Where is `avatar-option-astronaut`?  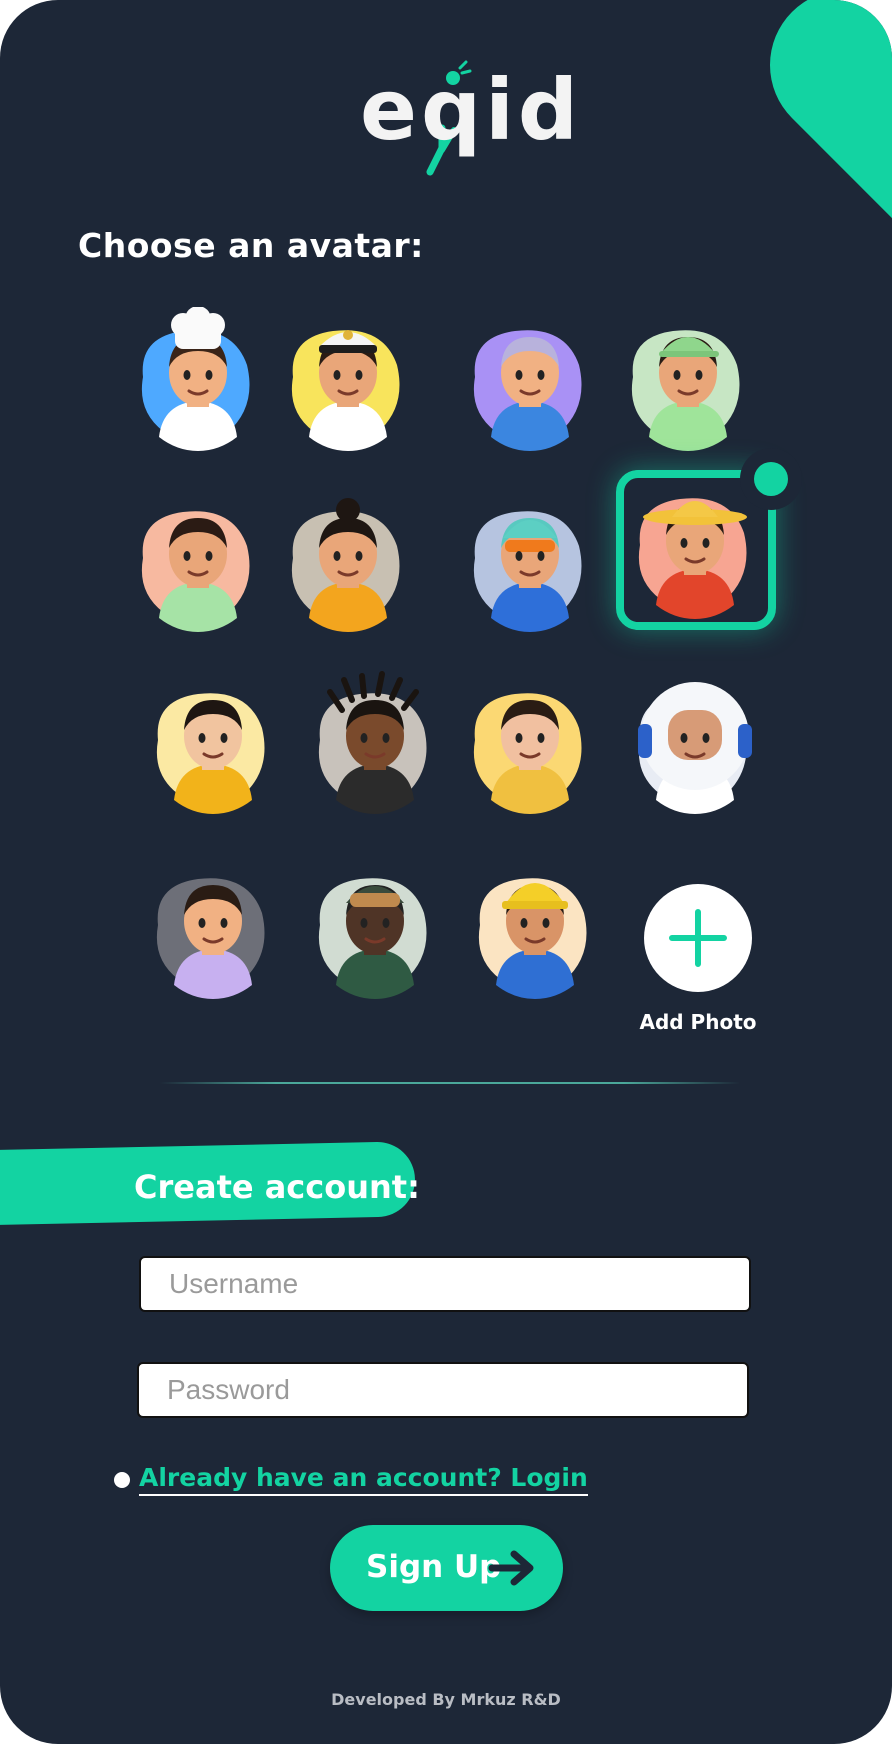 avatar-option-astronaut is located at coordinates (695, 745).